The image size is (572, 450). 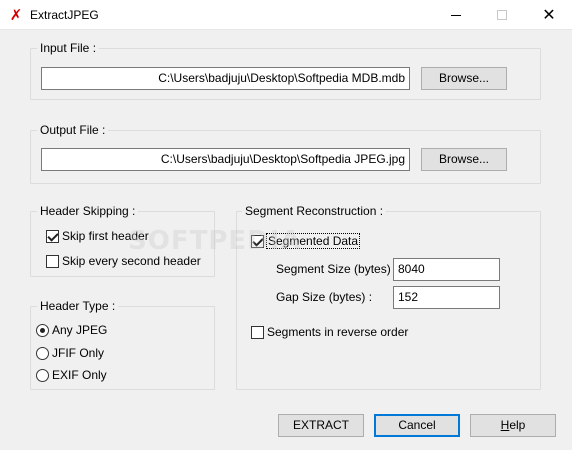 I want to click on gap-size-input: 152, so click(x=446, y=297).